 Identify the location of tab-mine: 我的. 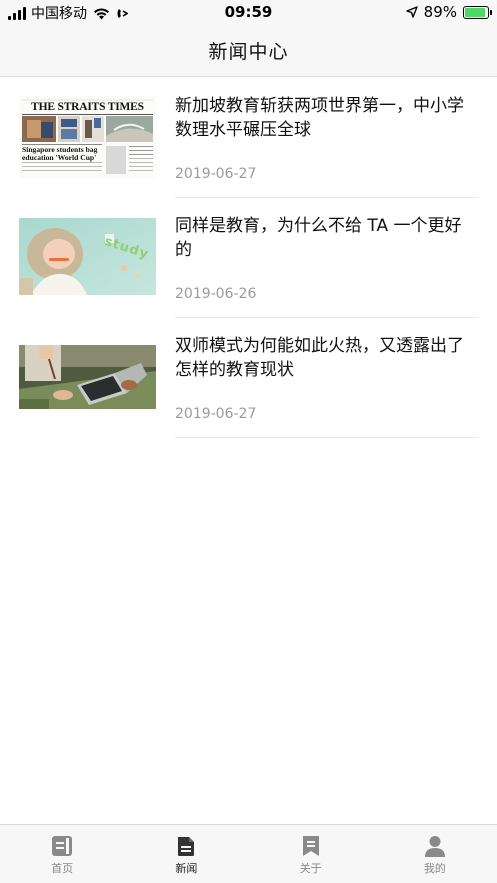
(435, 854).